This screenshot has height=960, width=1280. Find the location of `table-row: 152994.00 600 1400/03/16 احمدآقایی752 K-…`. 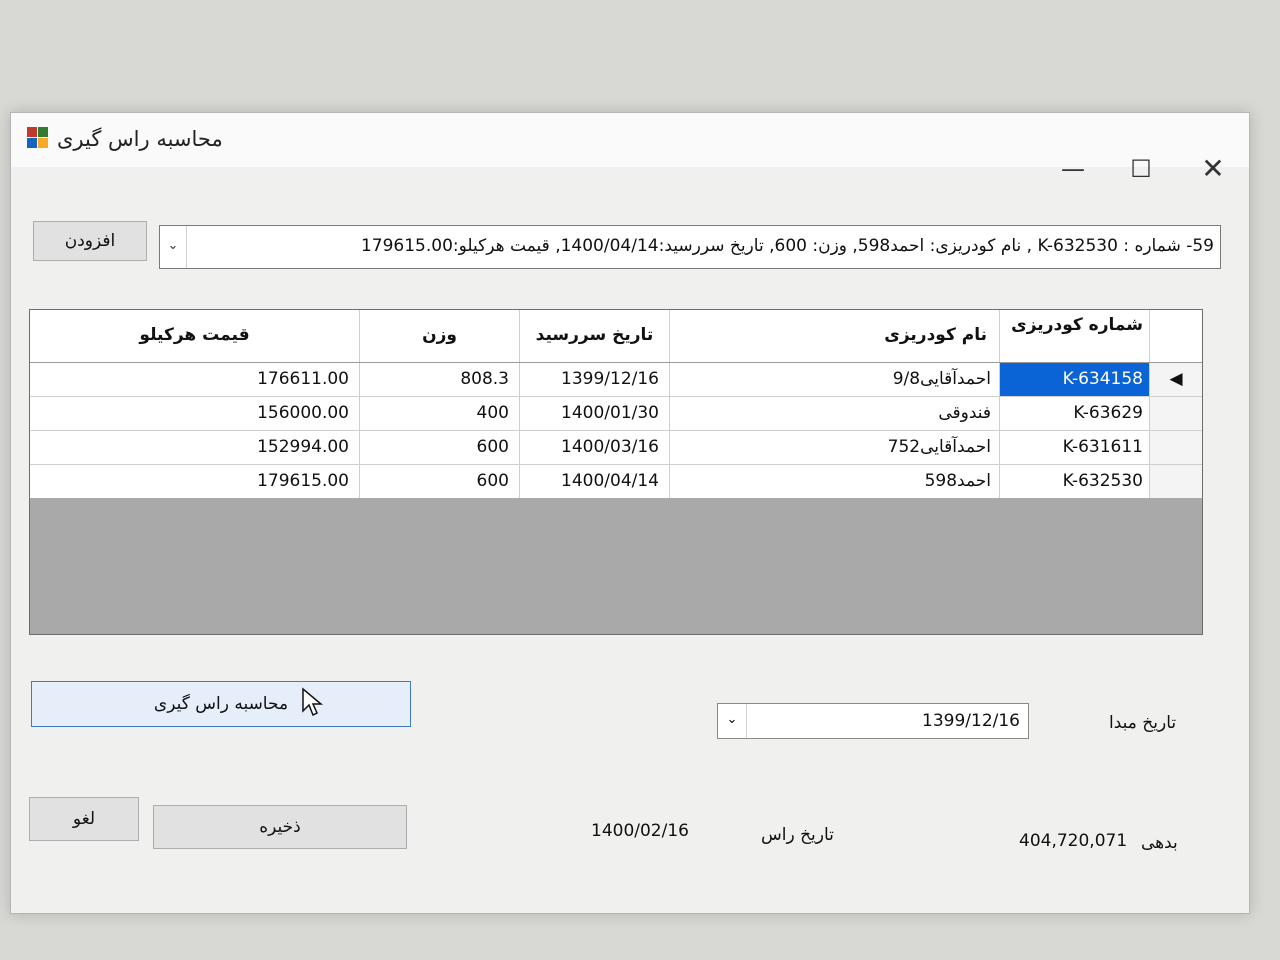

table-row: 152994.00 600 1400/03/16 احمدآقایی752 K-… is located at coordinates (616, 448).